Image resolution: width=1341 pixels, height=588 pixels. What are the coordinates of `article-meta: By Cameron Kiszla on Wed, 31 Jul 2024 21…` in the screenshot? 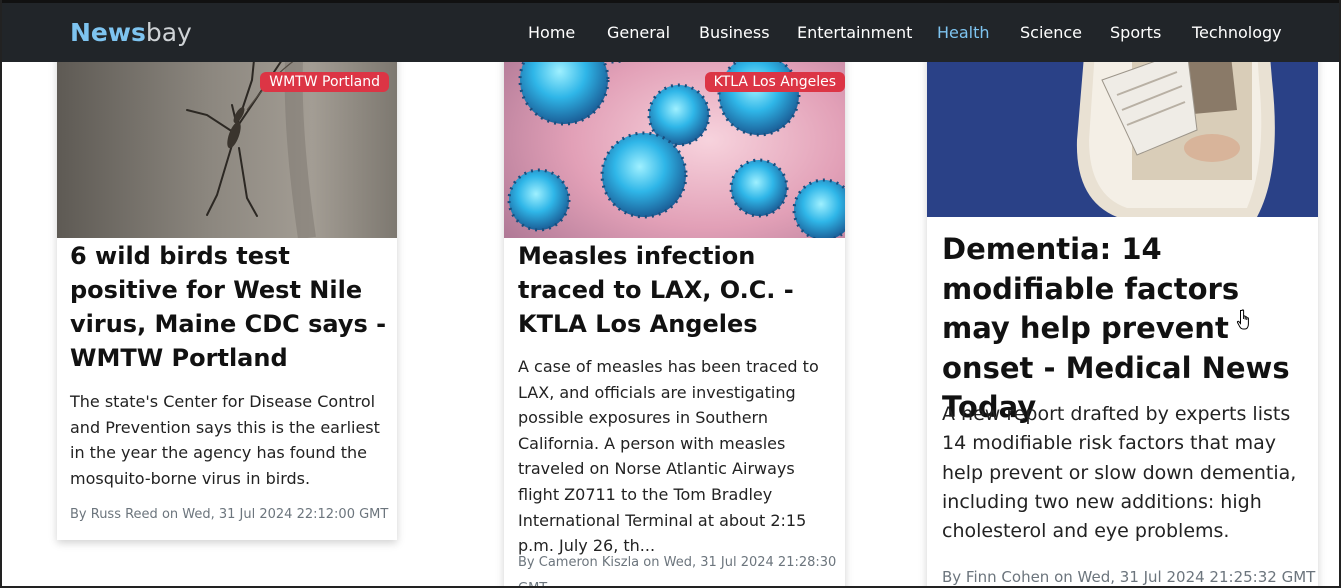 It's located at (677, 570).